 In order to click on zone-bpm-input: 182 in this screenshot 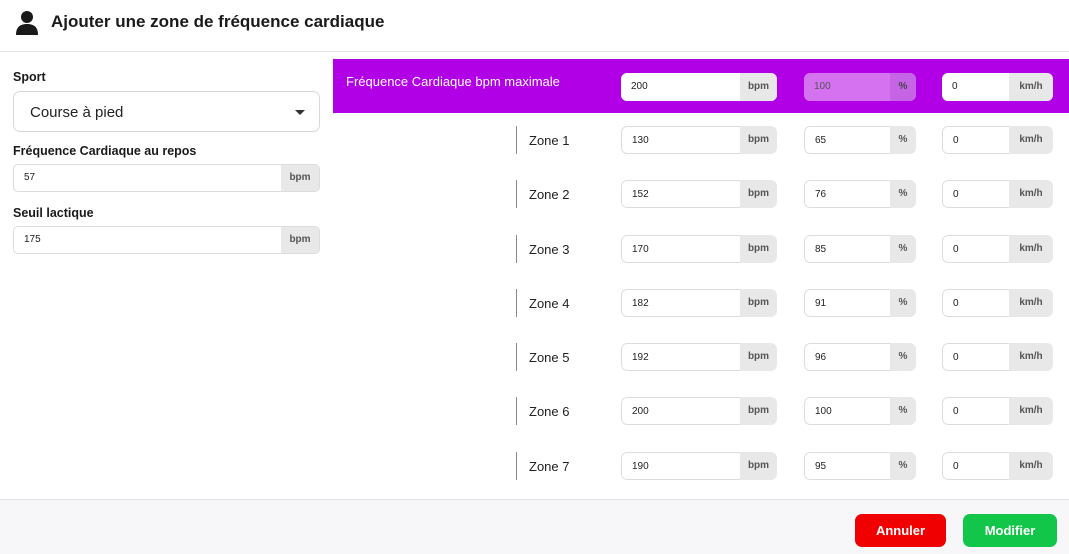, I will do `click(680, 303)`.